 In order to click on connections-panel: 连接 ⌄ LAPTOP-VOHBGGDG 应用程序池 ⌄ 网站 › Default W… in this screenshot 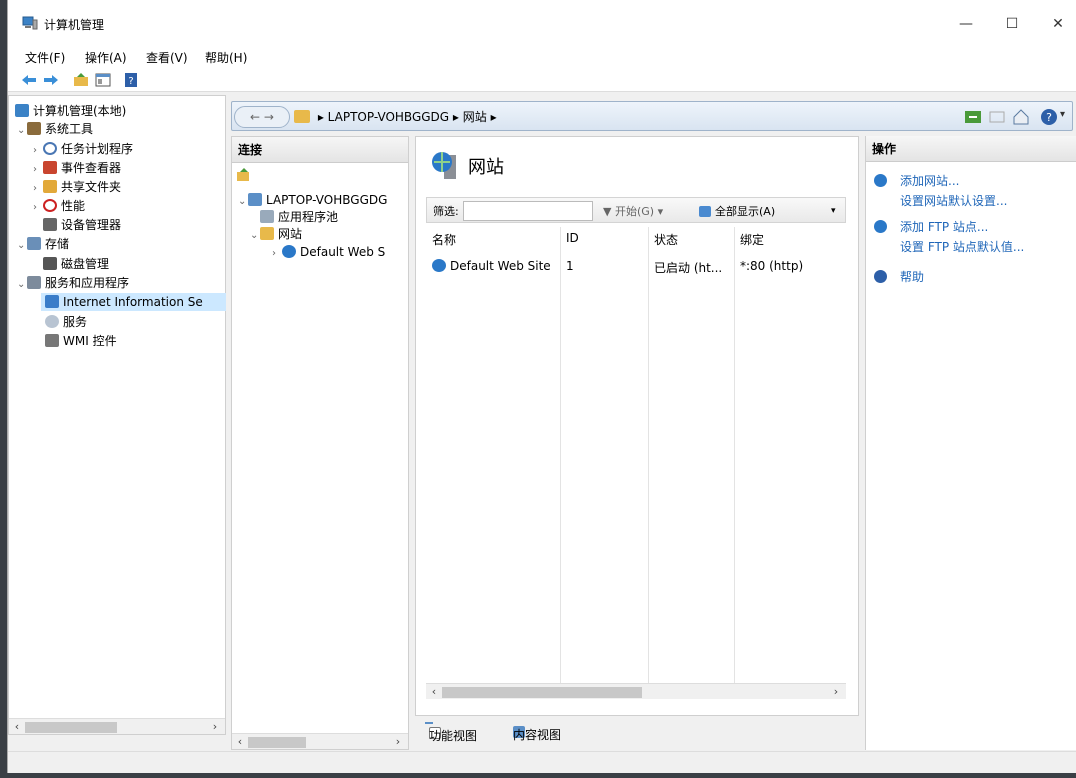, I will do `click(320, 443)`.